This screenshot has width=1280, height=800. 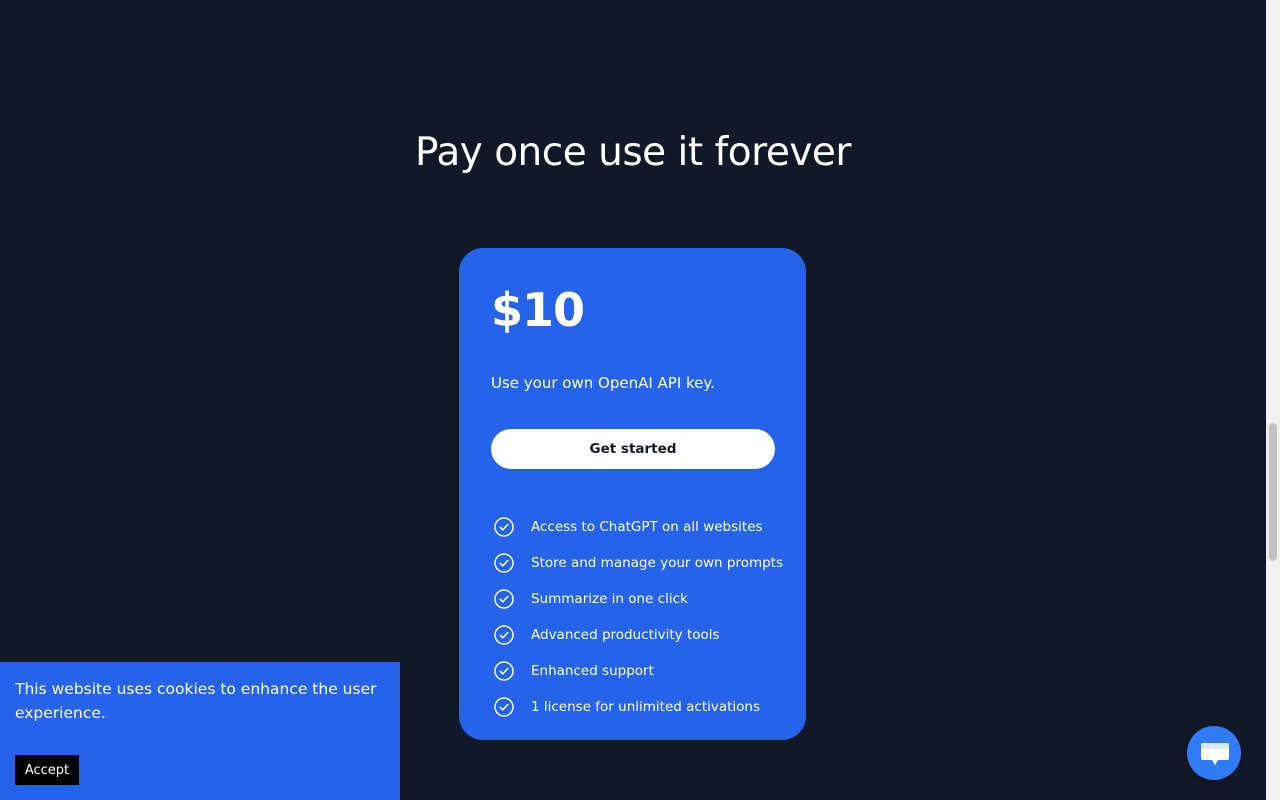 What do you see at coordinates (1273, 400) in the screenshot?
I see `scrollbar` at bounding box center [1273, 400].